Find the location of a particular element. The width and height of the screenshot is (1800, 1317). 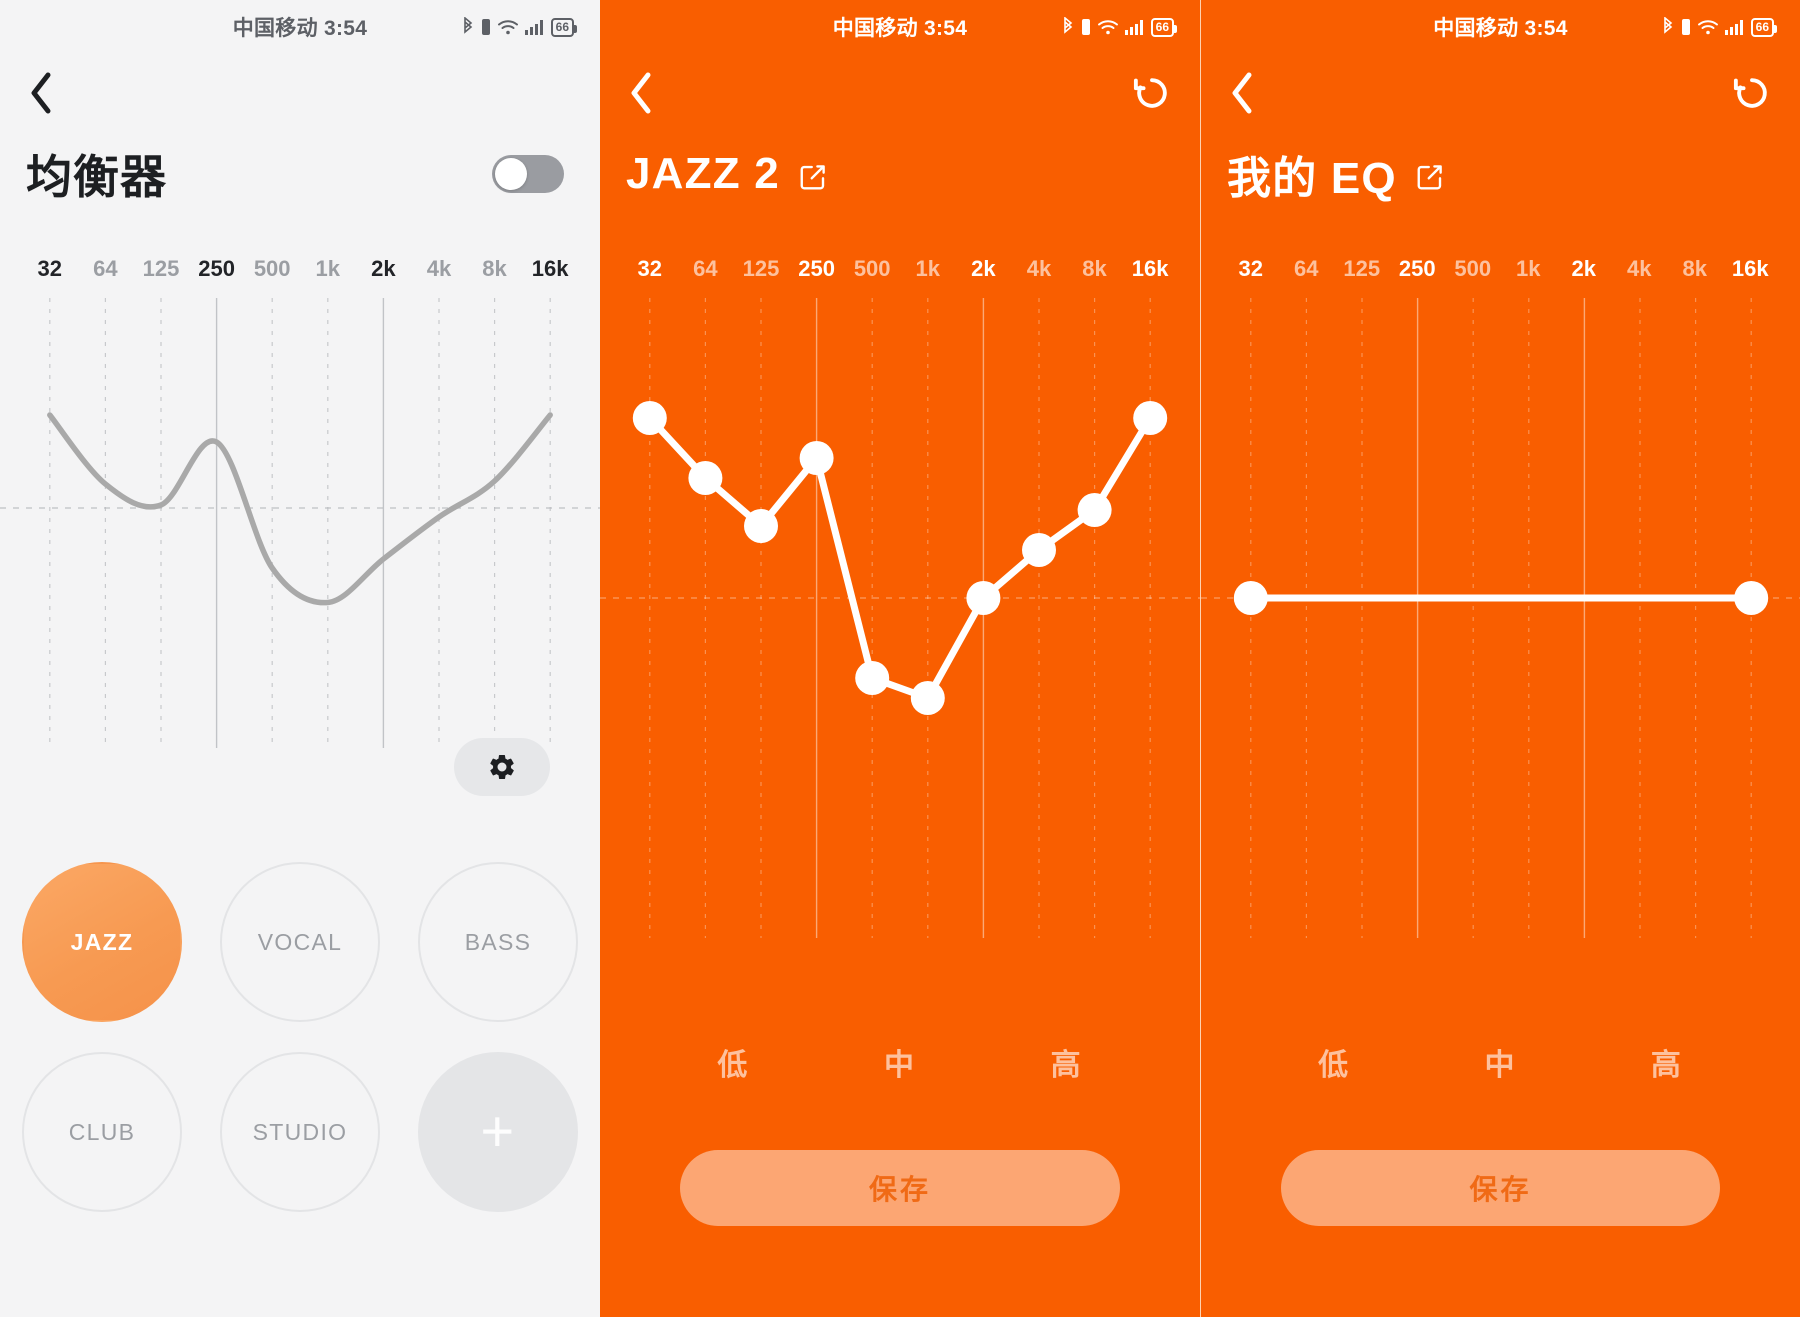

save-button-label: 保存 is located at coordinates (1500, 1189).